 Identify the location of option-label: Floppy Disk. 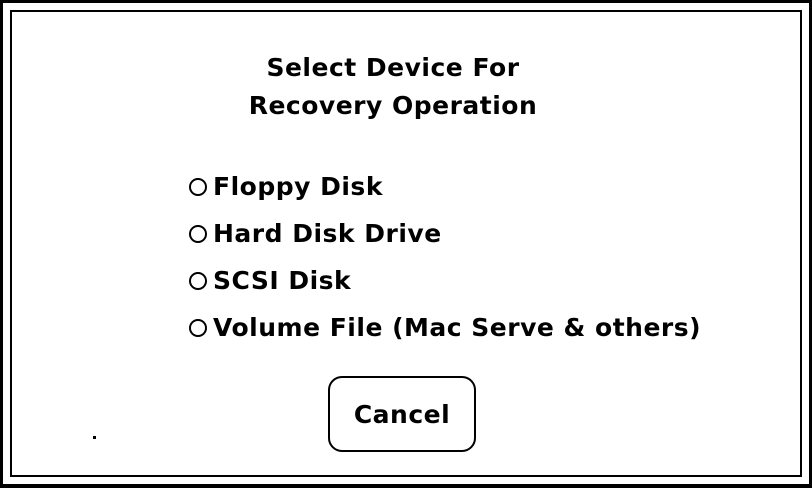
(298, 186).